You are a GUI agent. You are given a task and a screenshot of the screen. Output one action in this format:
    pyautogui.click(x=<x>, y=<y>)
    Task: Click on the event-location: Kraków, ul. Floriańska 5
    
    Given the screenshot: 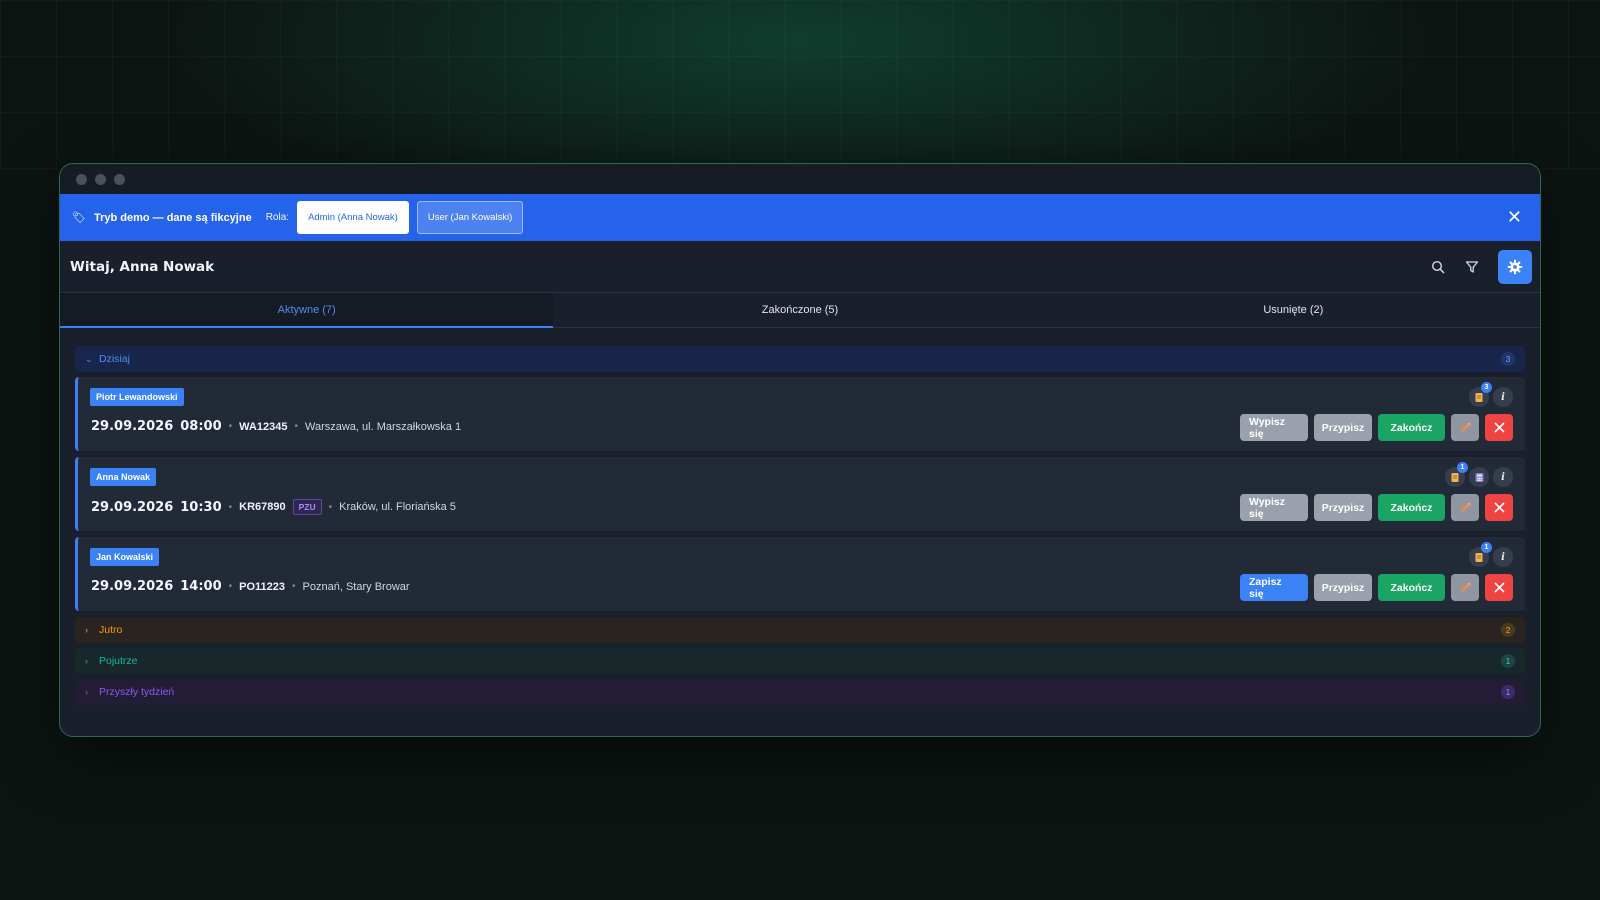 What is the action you would take?
    pyautogui.click(x=397, y=507)
    